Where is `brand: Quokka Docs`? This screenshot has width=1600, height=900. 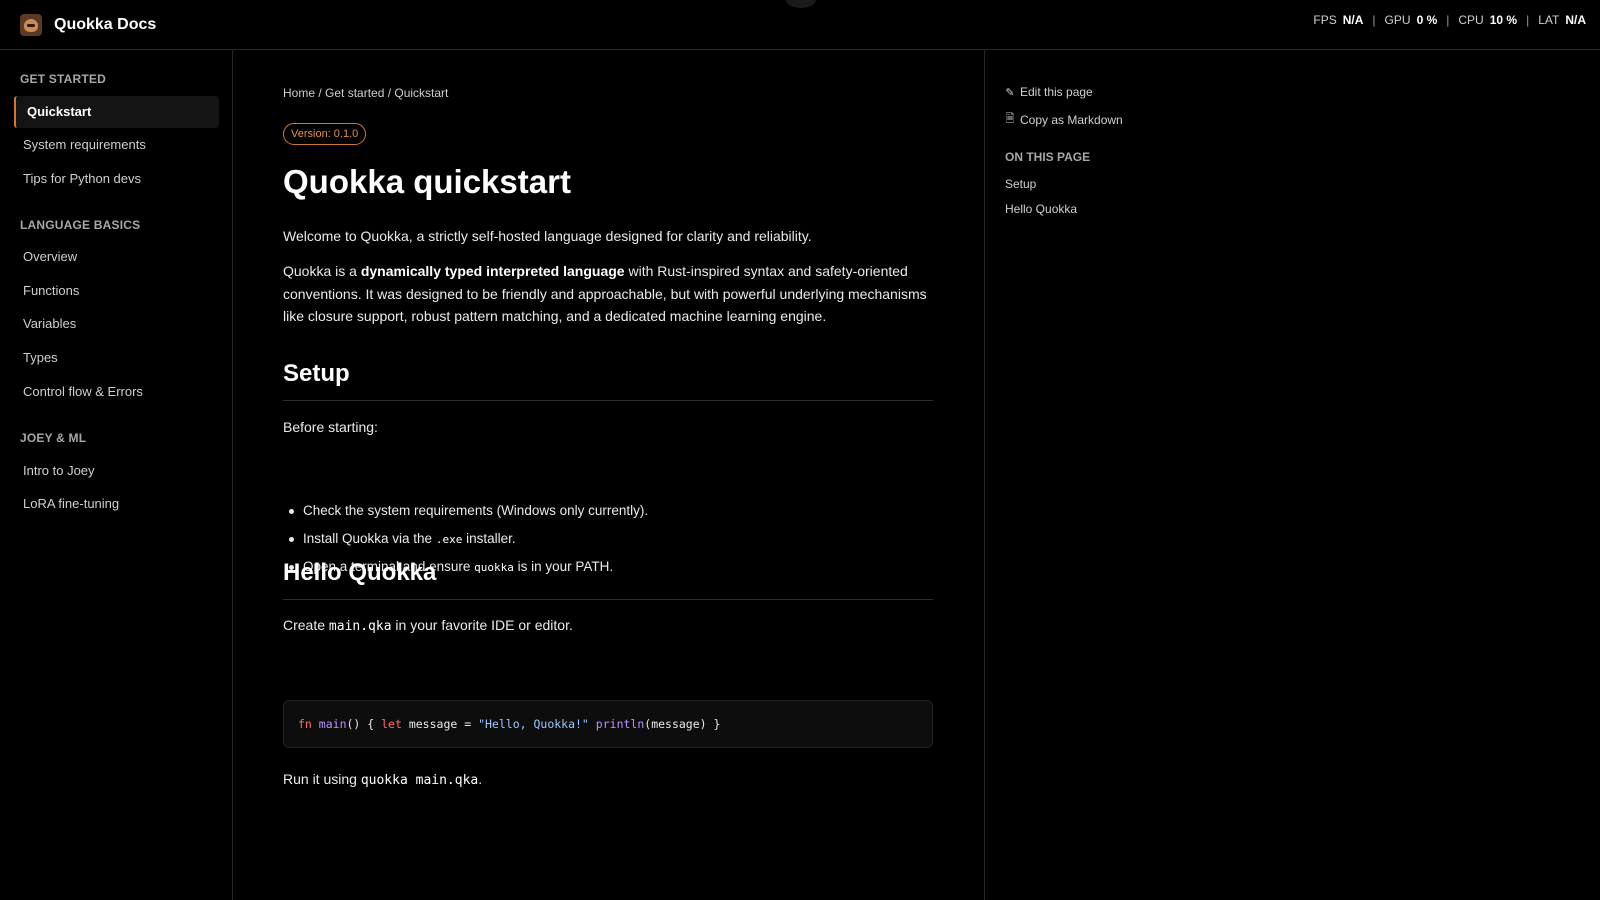
brand: Quokka Docs is located at coordinates (88, 25).